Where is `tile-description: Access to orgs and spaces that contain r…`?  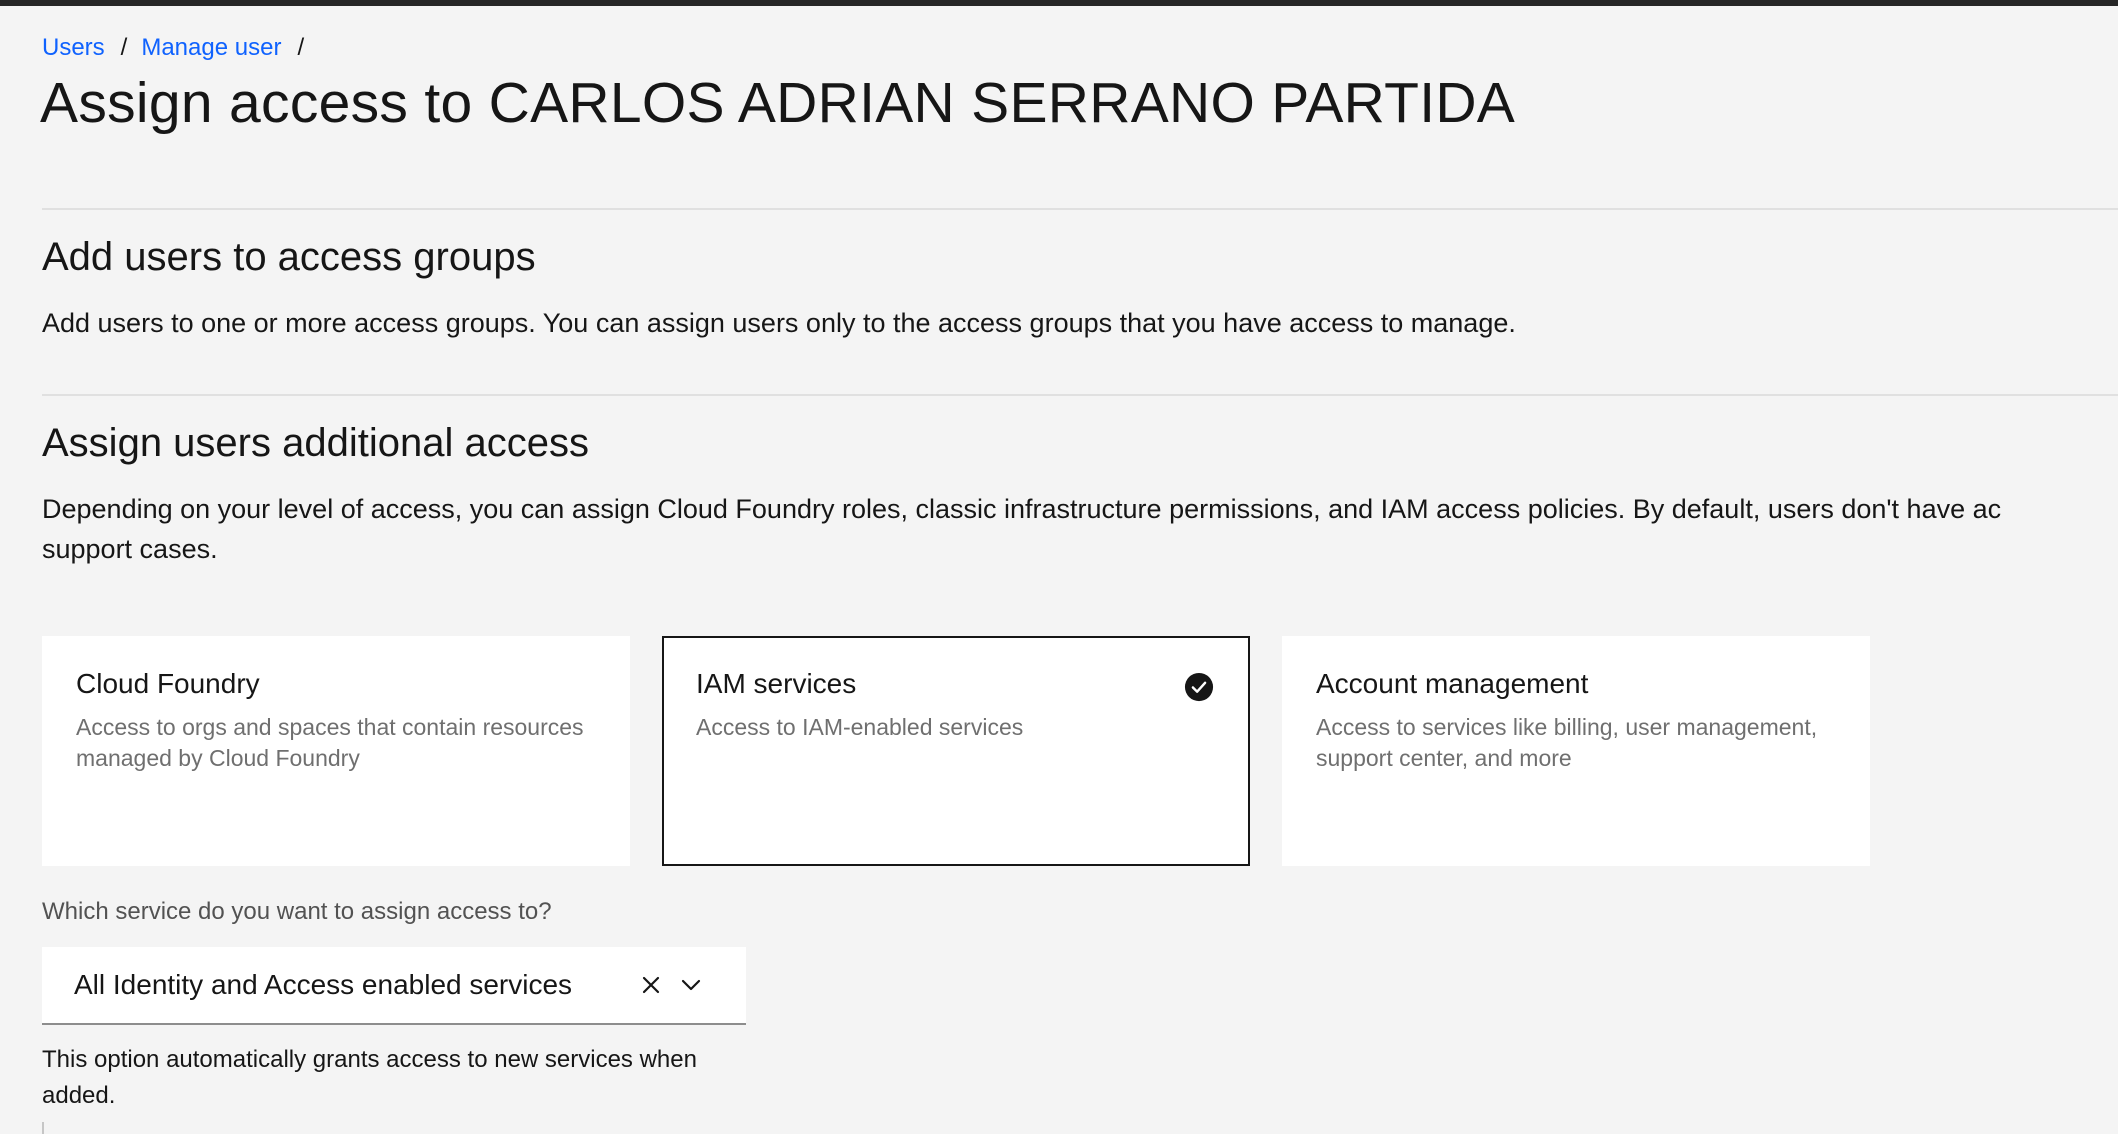
tile-description: Access to orgs and spaces that contain r… is located at coordinates (330, 742).